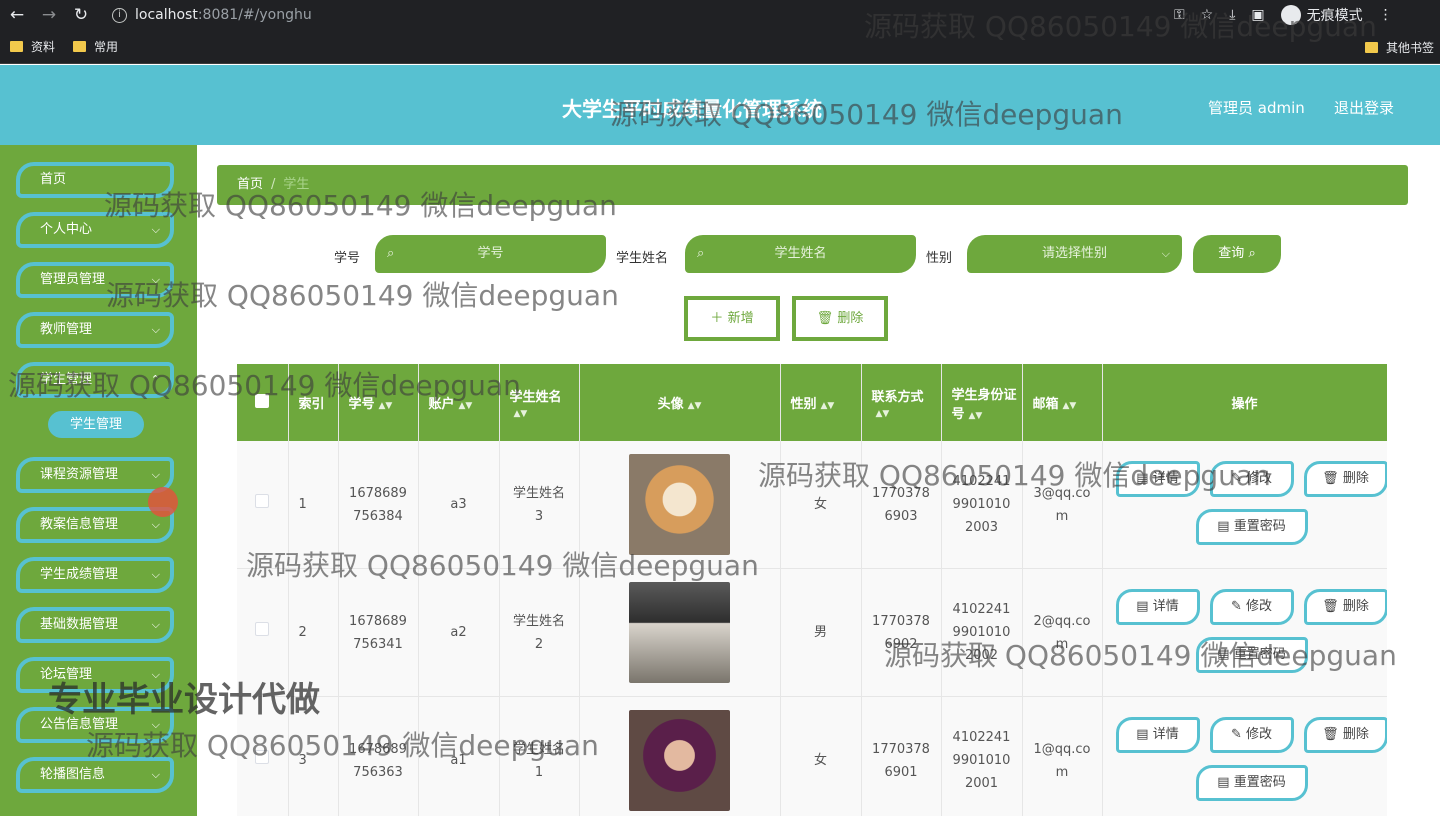 This screenshot has height=816, width=1440. I want to click on add-button: ＋ 新增, so click(732, 318).